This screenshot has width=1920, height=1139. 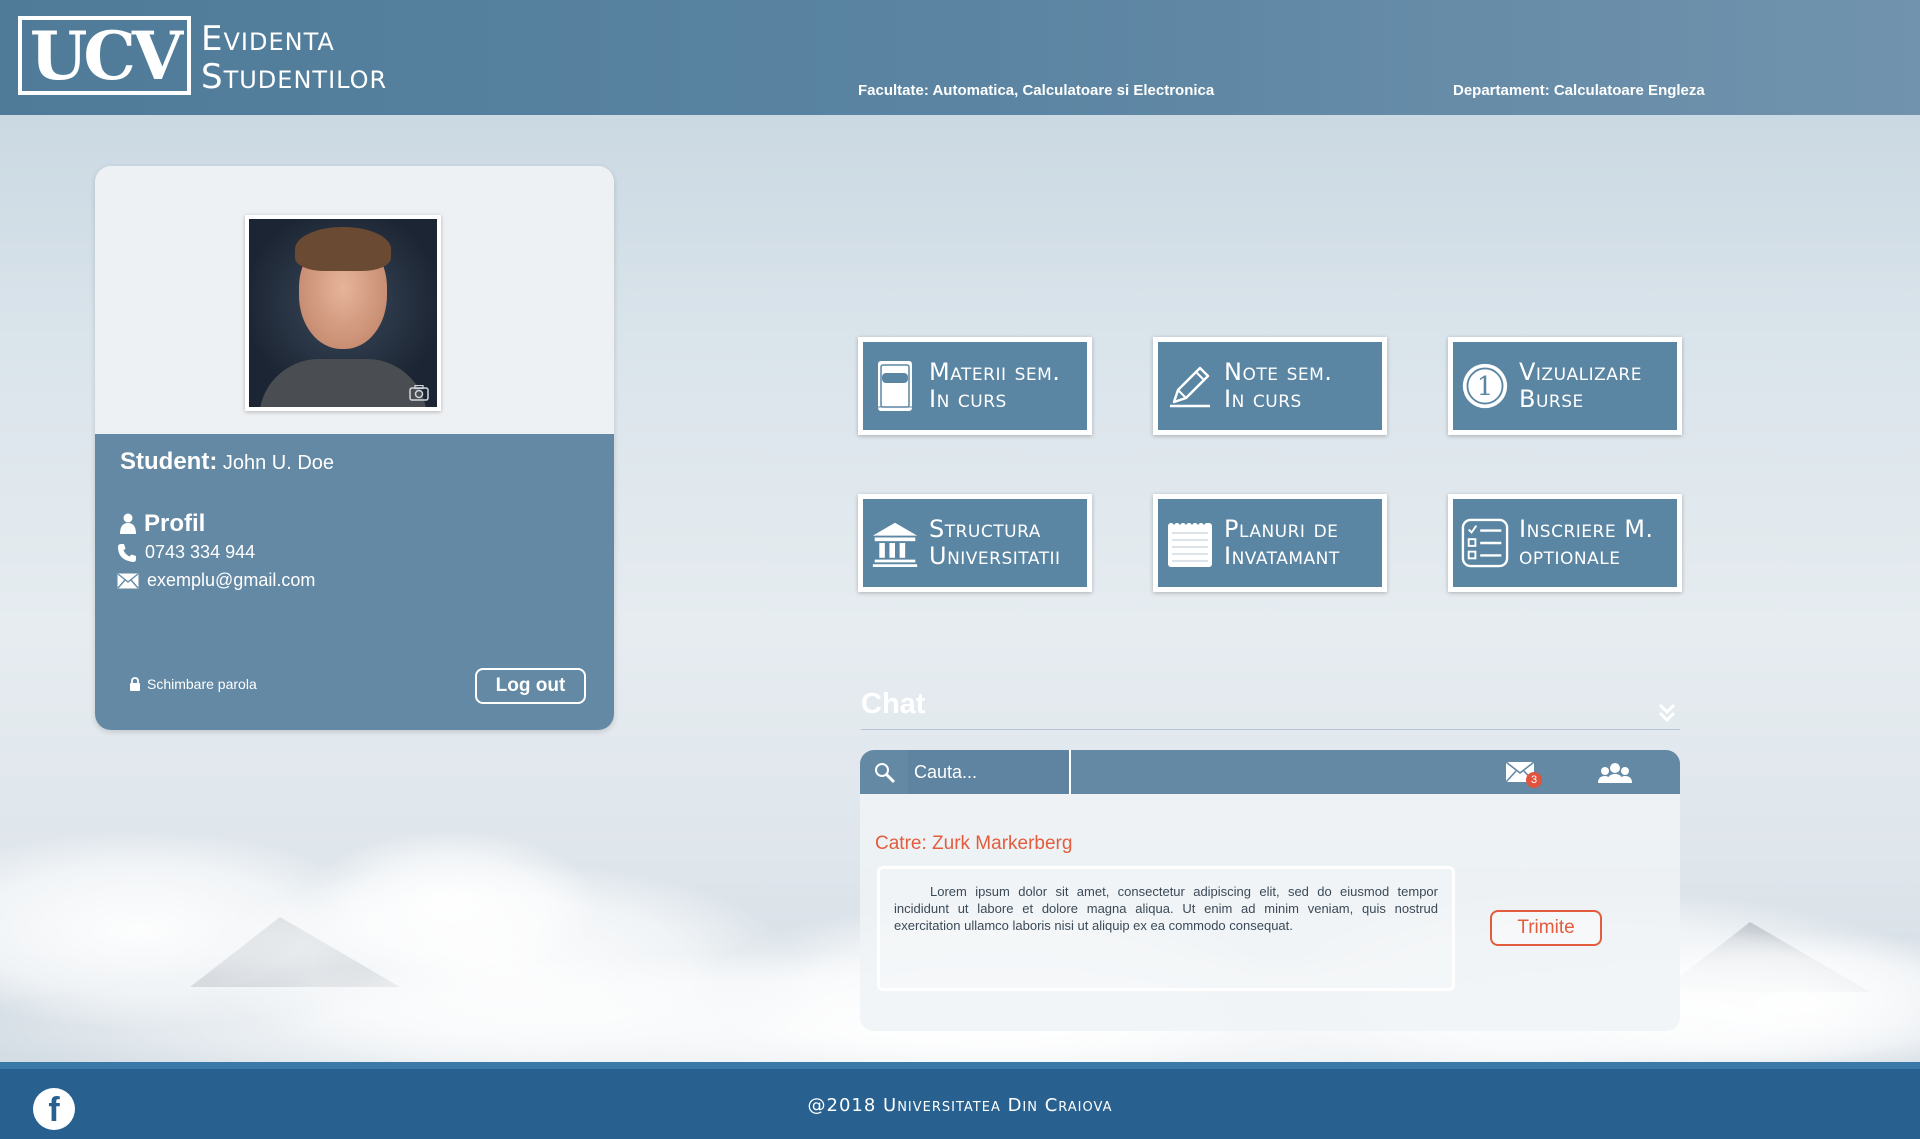 What do you see at coordinates (175, 523) in the screenshot?
I see `profile-heading-label: Profil` at bounding box center [175, 523].